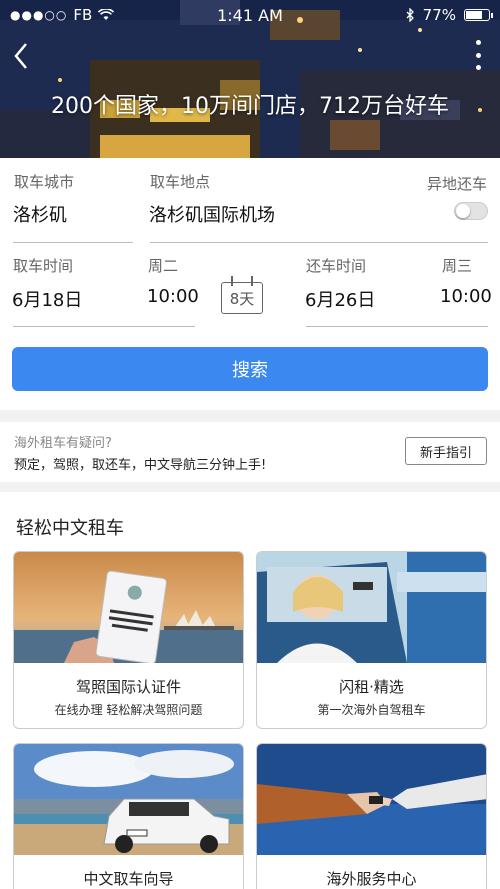 The width and height of the screenshot is (500, 889). Describe the element at coordinates (128, 710) in the screenshot. I see `card-subtitle: 在线办理 轻松解决驾照问题` at that location.